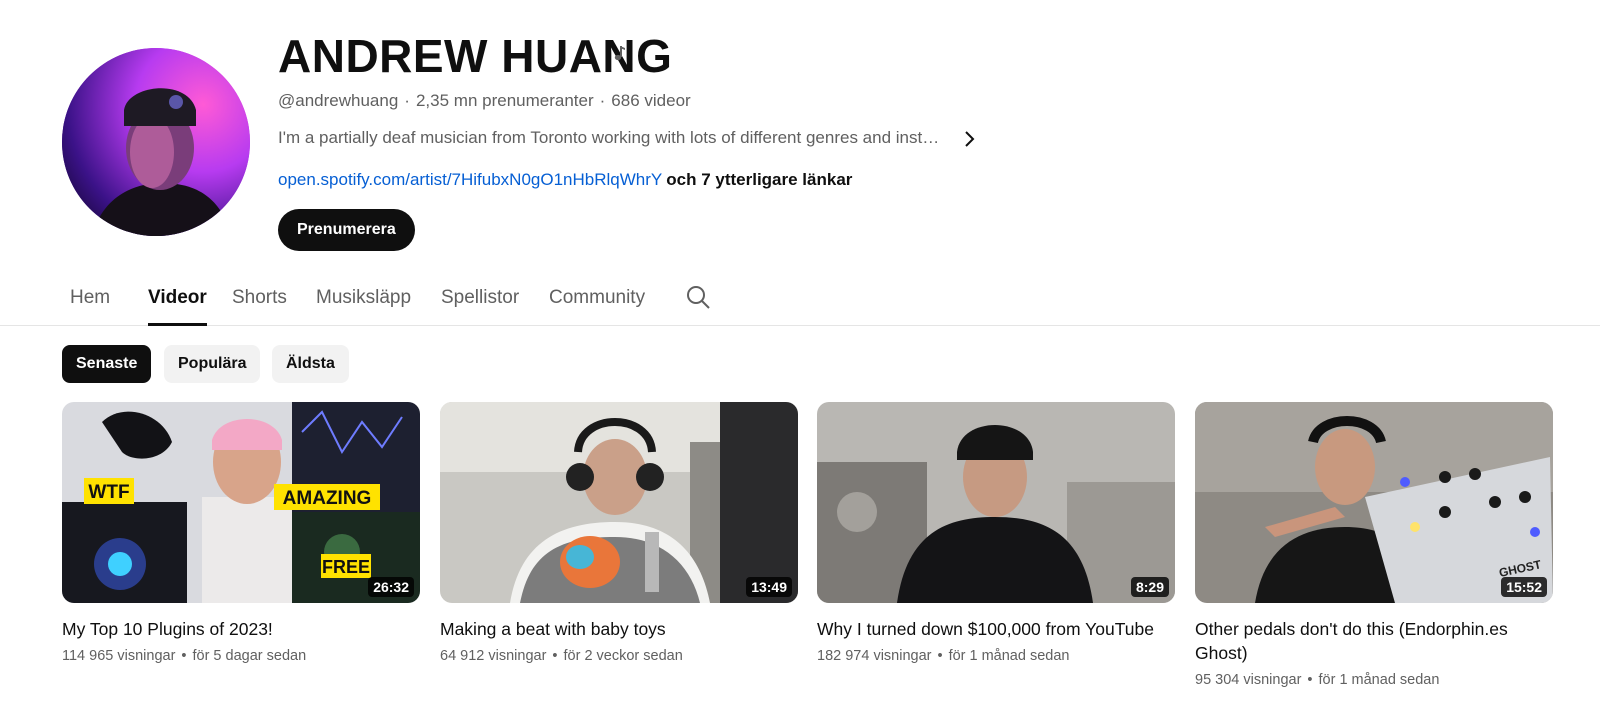  Describe the element at coordinates (623, 656) in the screenshot. I see `video-age: för 2 veckor sedan` at that location.